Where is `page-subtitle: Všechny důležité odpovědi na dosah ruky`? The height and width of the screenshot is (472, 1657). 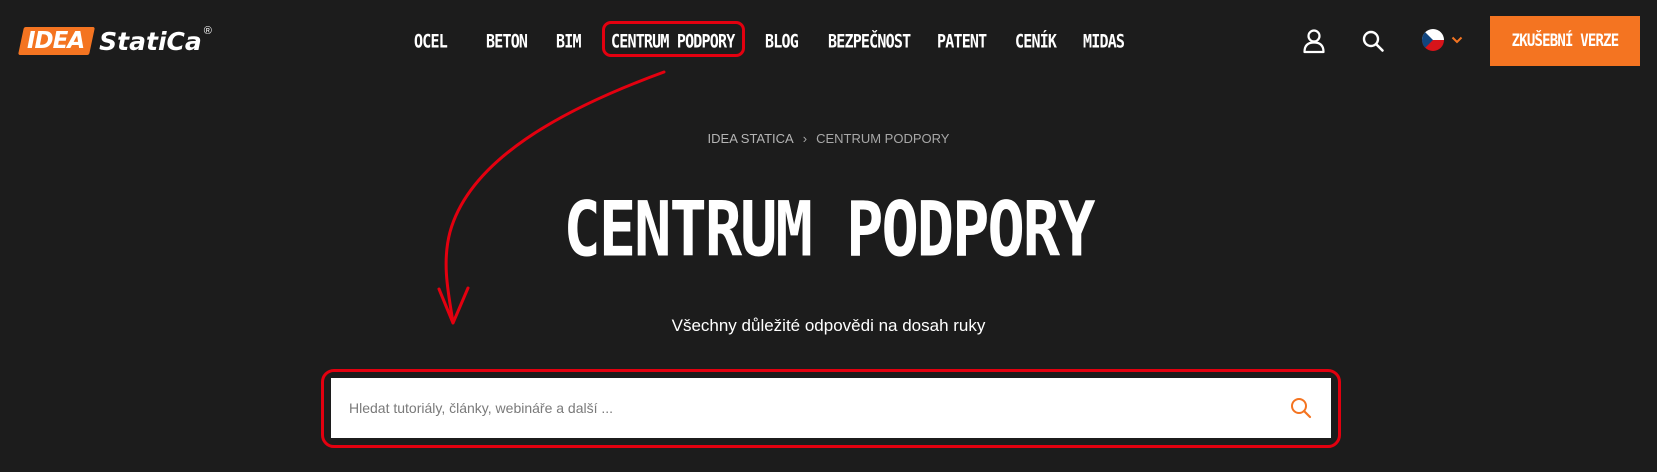 page-subtitle: Všechny důležité odpovědi na dosah ruky is located at coordinates (828, 325).